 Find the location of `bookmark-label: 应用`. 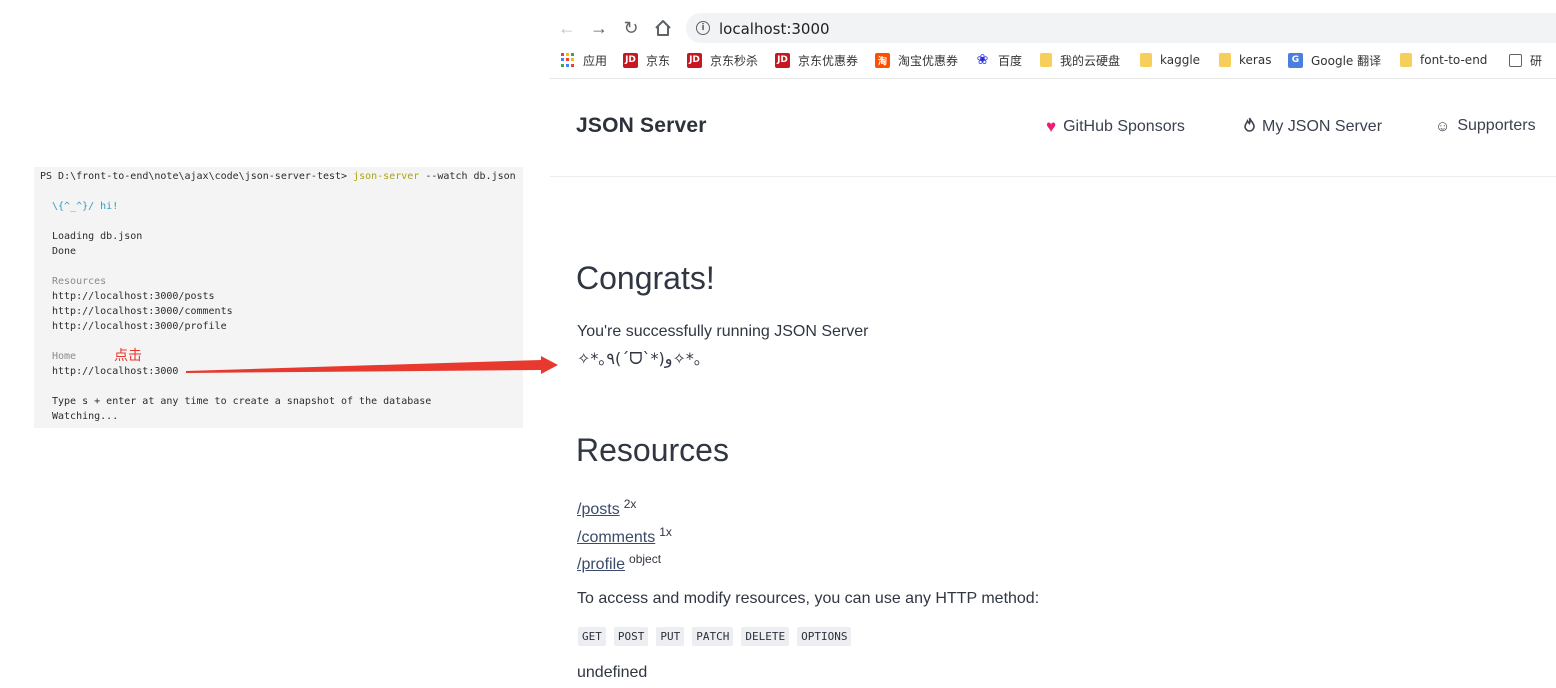

bookmark-label: 应用 is located at coordinates (595, 60).